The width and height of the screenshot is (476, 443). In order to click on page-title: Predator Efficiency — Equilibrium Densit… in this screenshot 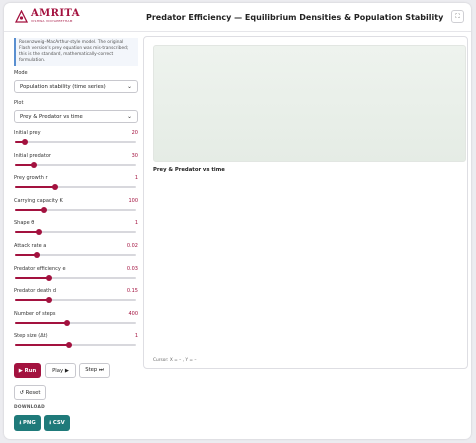, I will do `click(295, 17)`.